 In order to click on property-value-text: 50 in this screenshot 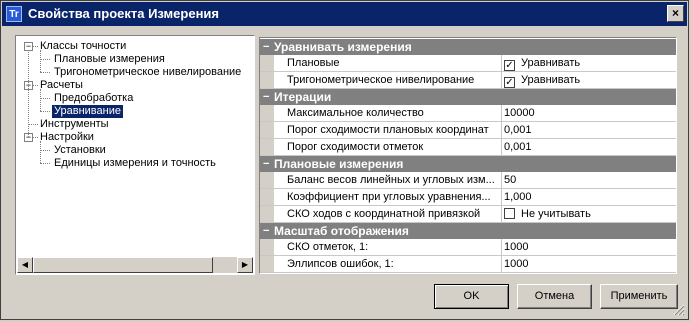, I will do `click(510, 180)`.